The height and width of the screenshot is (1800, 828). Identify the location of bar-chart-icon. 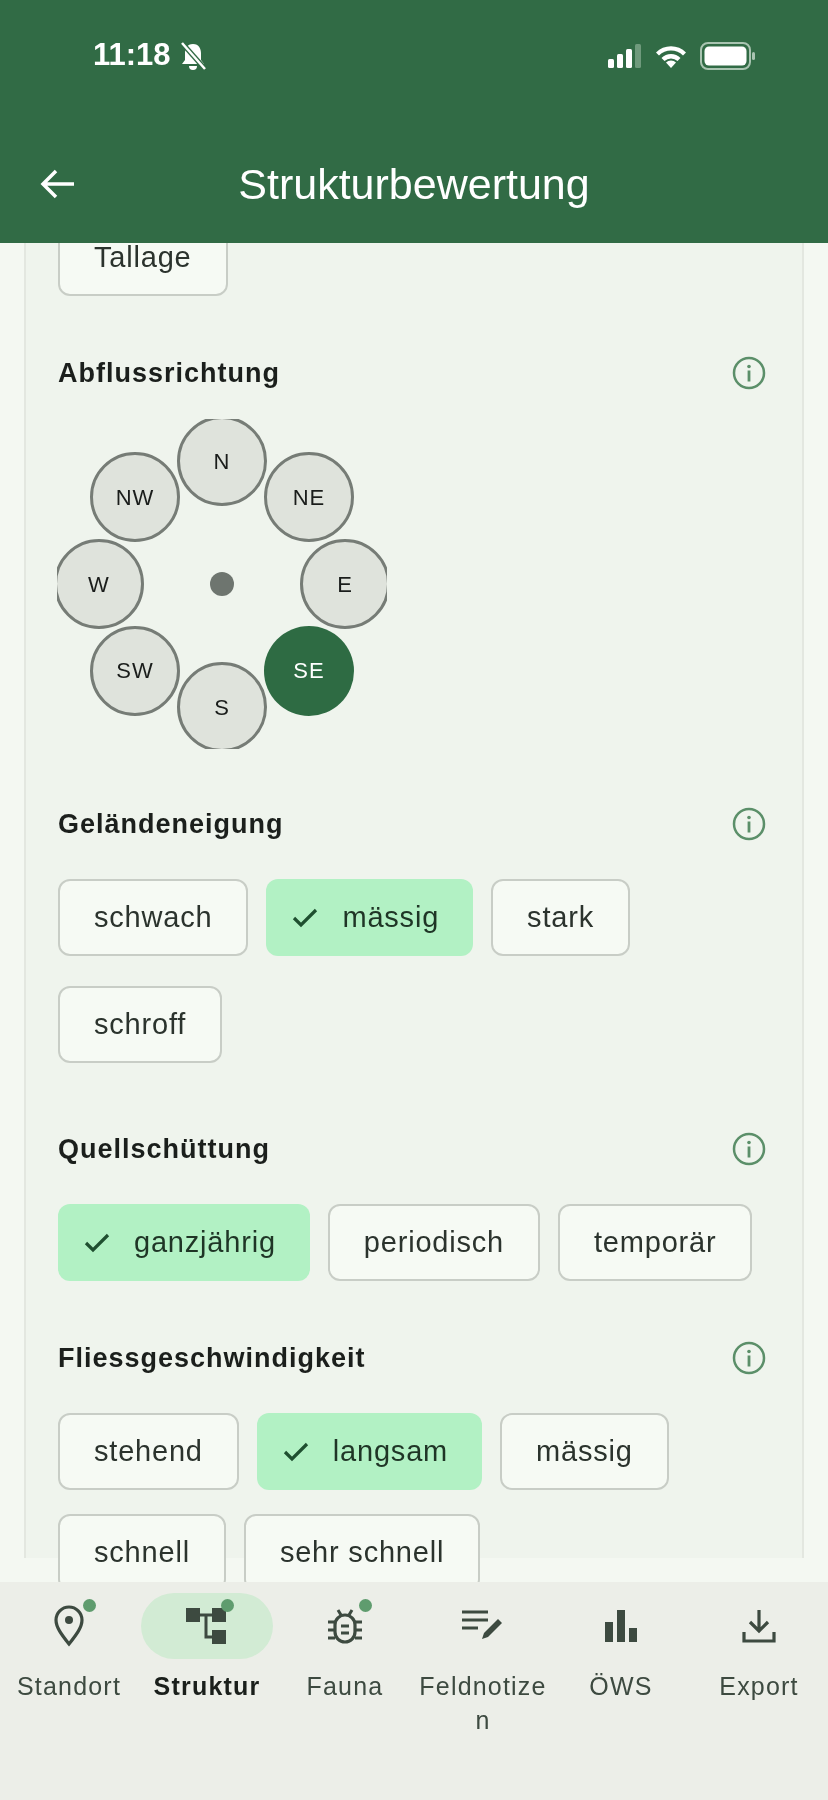
(621, 1626).